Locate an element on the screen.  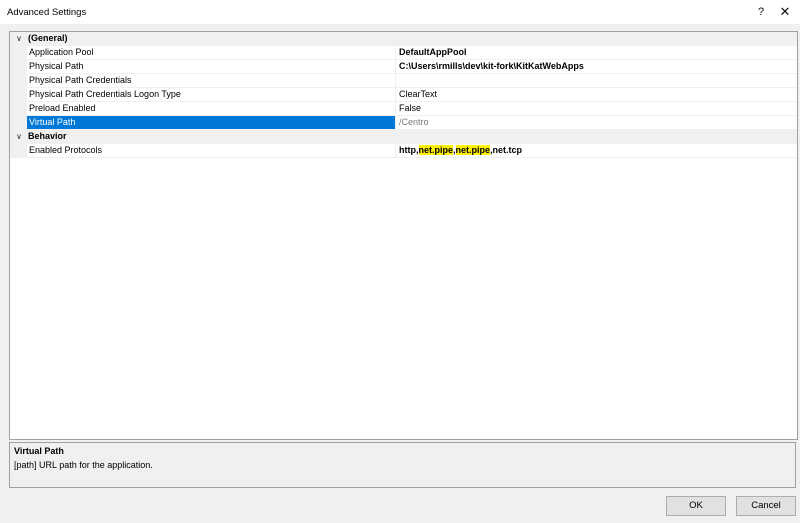
property-row-physical-path-credentials: Physical Path Credentials is located at coordinates (403, 81).